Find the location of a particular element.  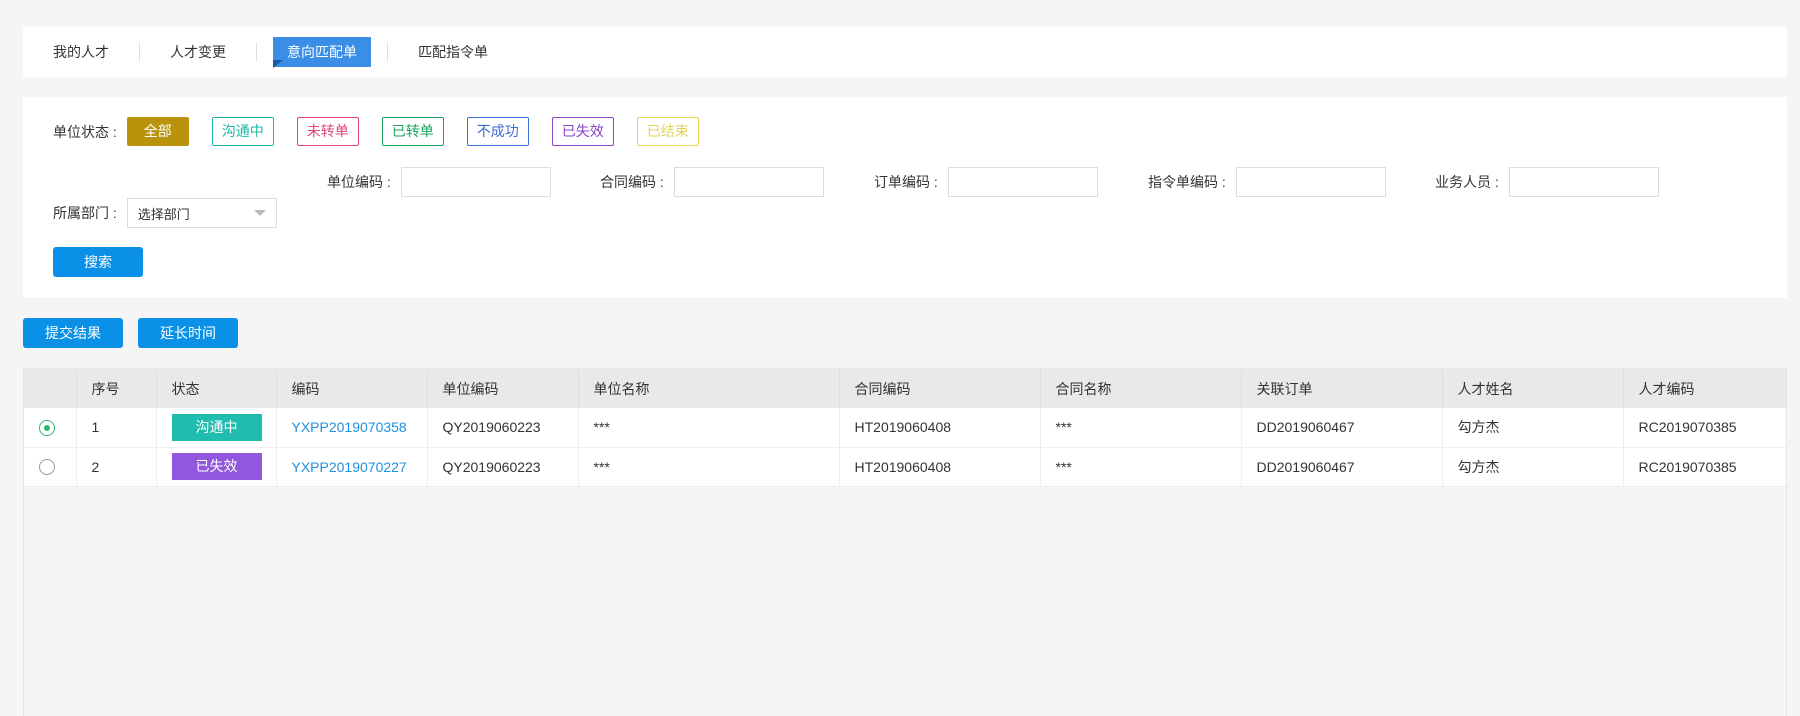

extend-time-button: 延长时间 is located at coordinates (188, 333).